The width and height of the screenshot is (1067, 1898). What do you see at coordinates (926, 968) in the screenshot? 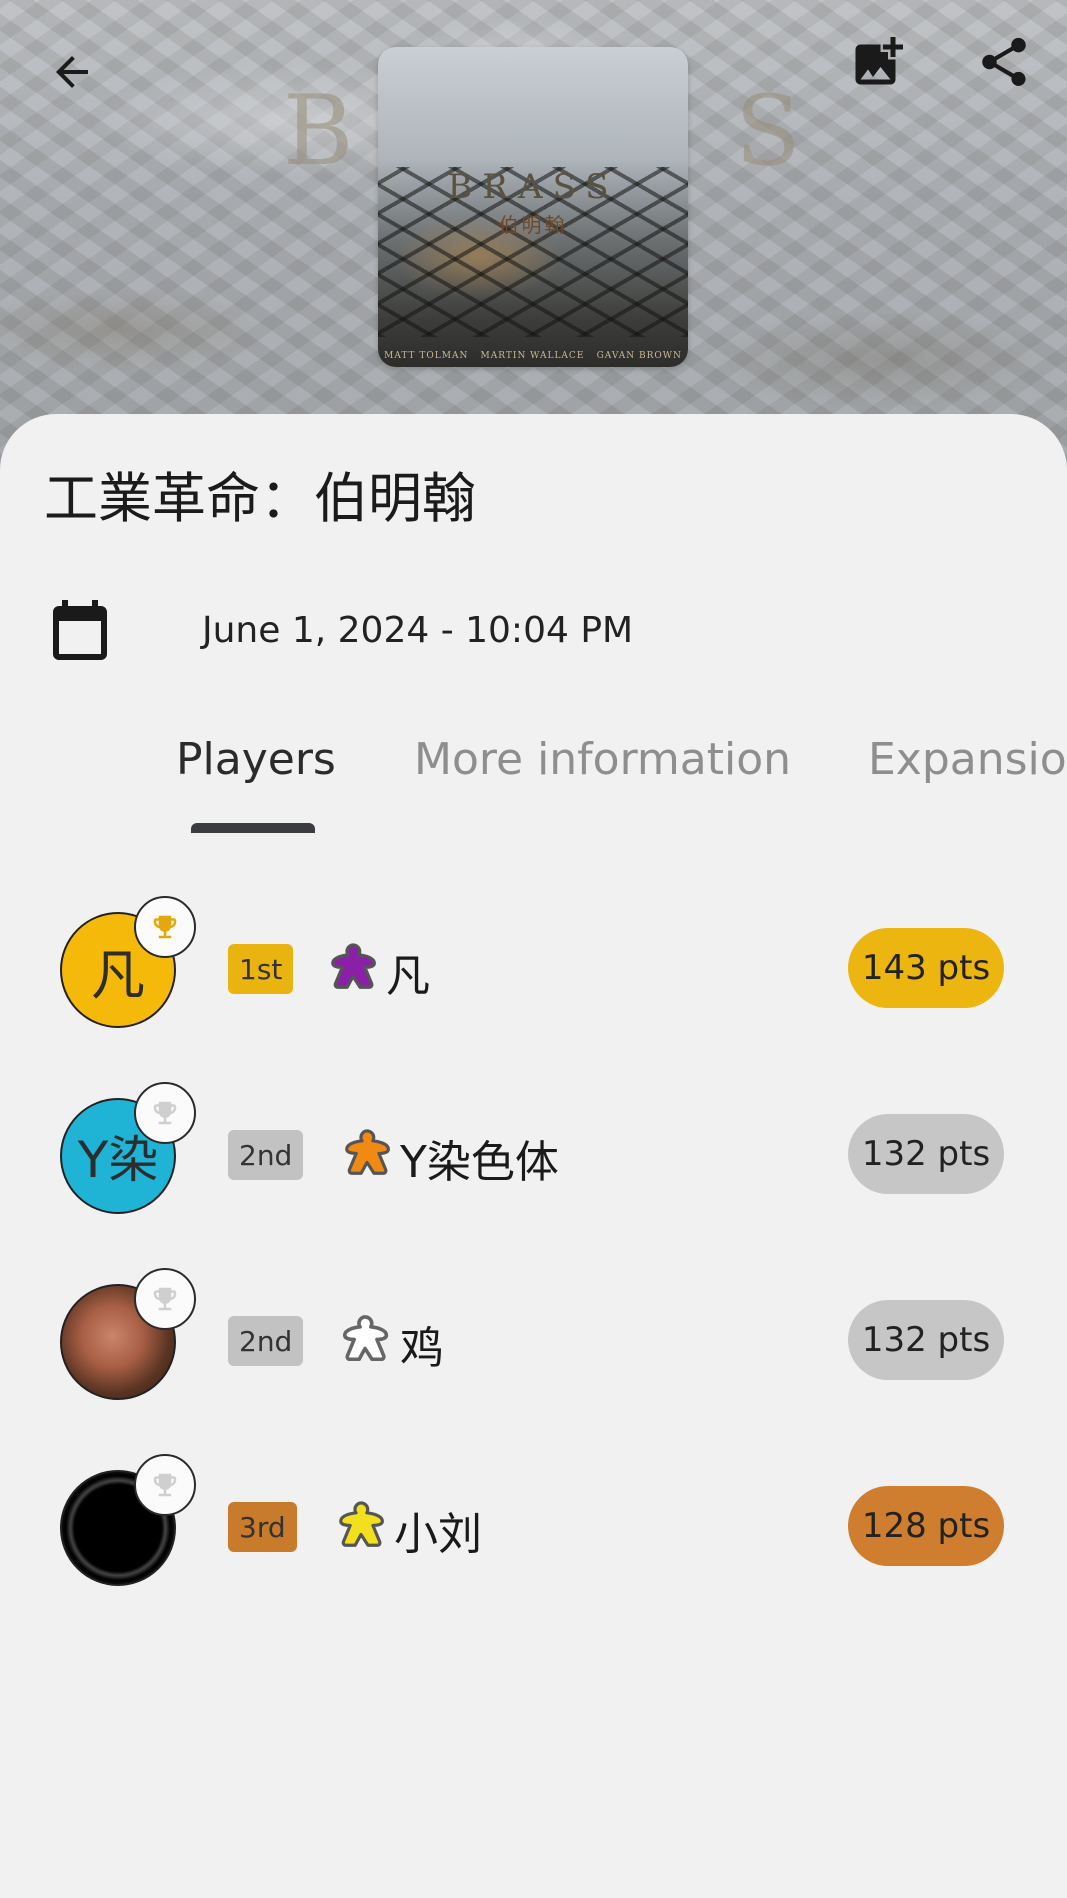
I see `score-pill: 143 pts` at bounding box center [926, 968].